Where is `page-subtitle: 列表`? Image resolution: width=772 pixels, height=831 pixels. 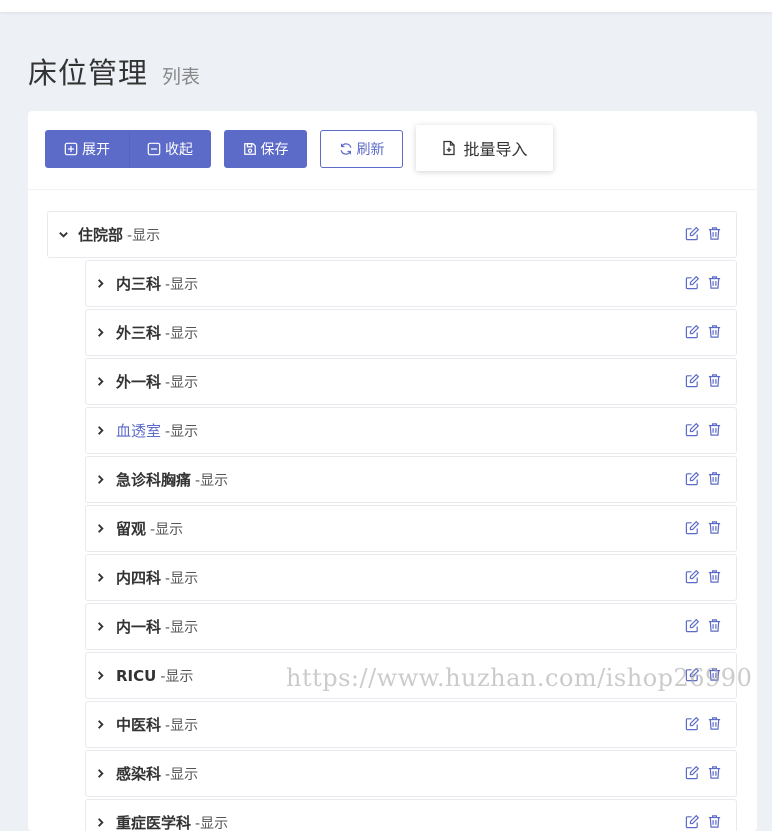 page-subtitle: 列表 is located at coordinates (181, 75).